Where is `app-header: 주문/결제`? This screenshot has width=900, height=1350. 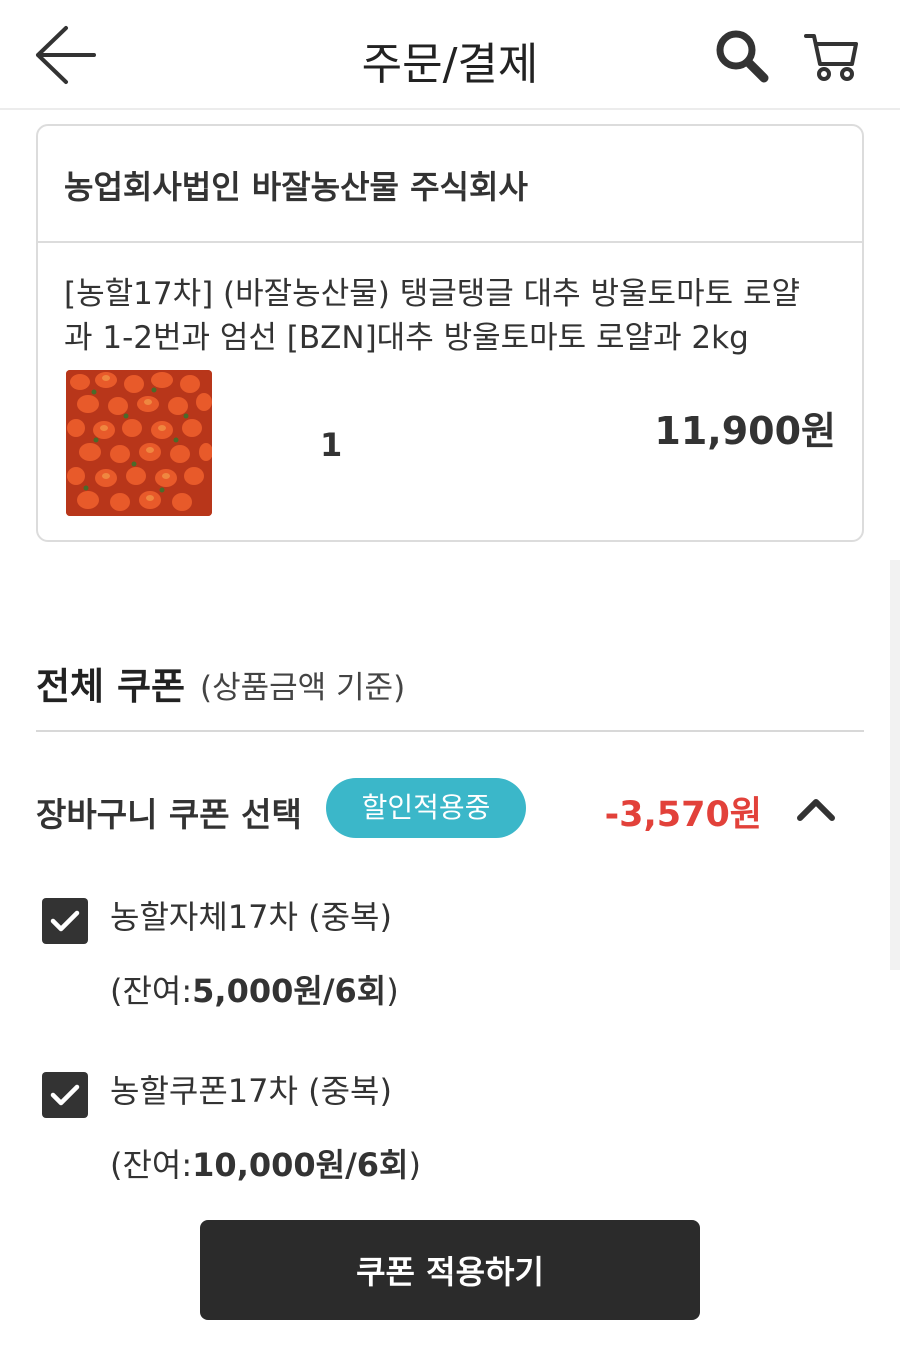
app-header: 주문/결제 is located at coordinates (450, 55).